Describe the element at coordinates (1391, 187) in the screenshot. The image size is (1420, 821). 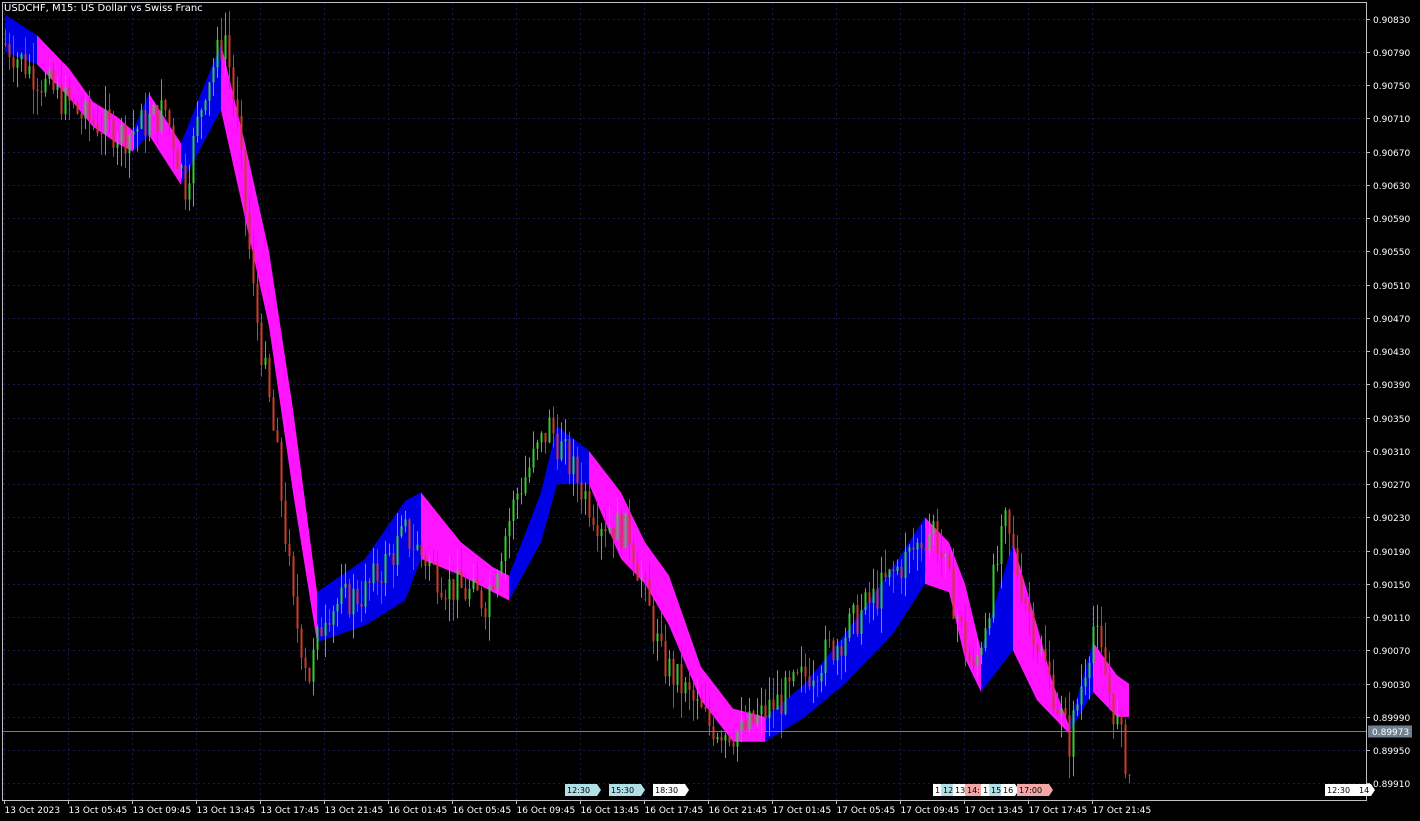
I see `y-tick-label: 0.90630` at that location.